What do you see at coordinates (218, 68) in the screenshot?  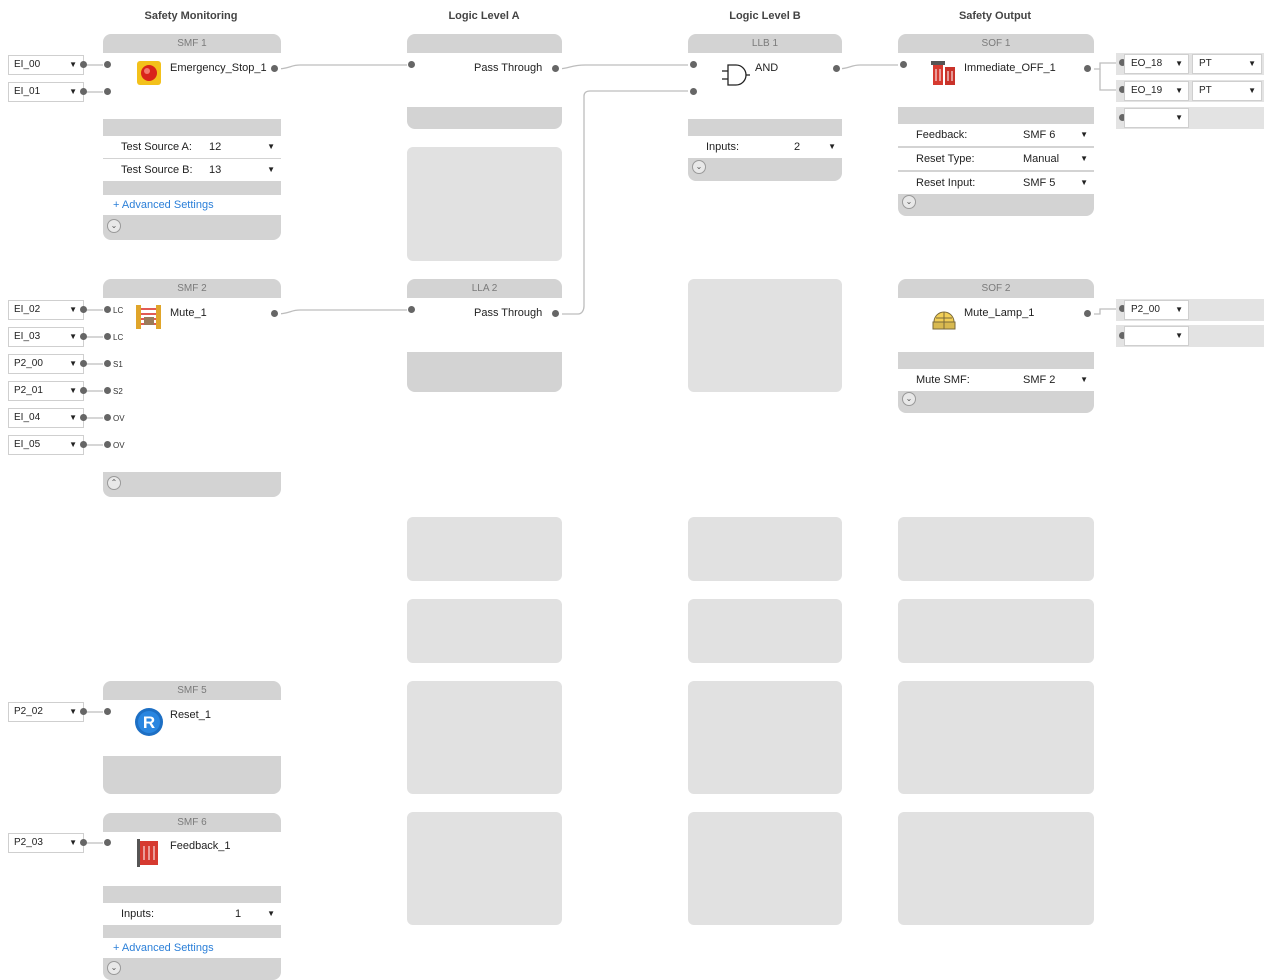 I see `function-name: Emergency_Stop_1` at bounding box center [218, 68].